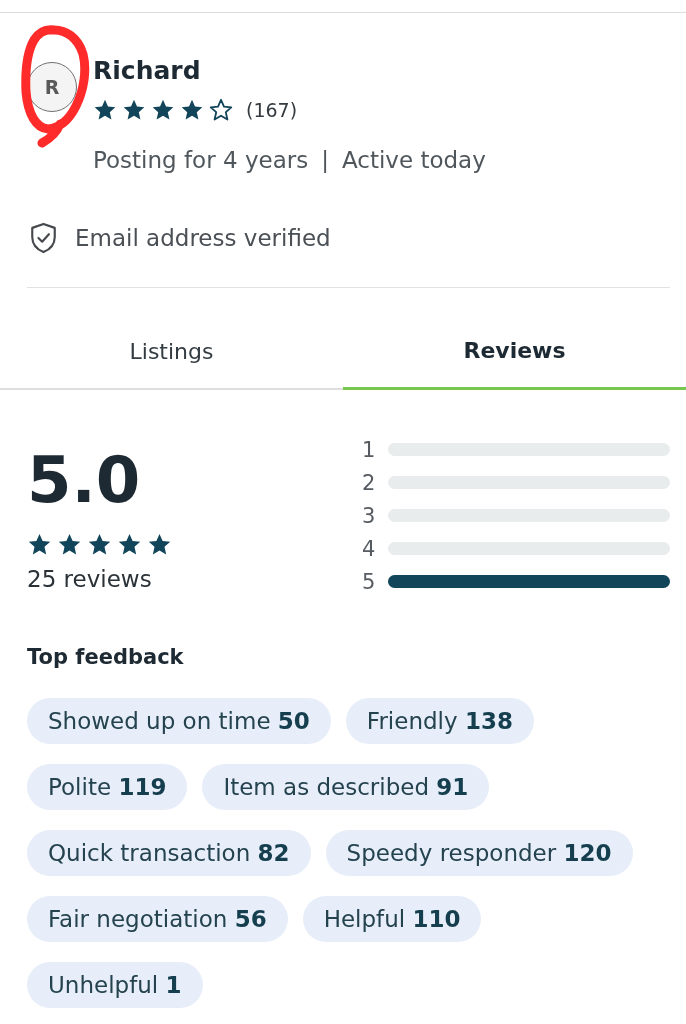 The image size is (686, 1024). What do you see at coordinates (479, 853) in the screenshot?
I see `feedback-tag: Speedy responder 120` at bounding box center [479, 853].